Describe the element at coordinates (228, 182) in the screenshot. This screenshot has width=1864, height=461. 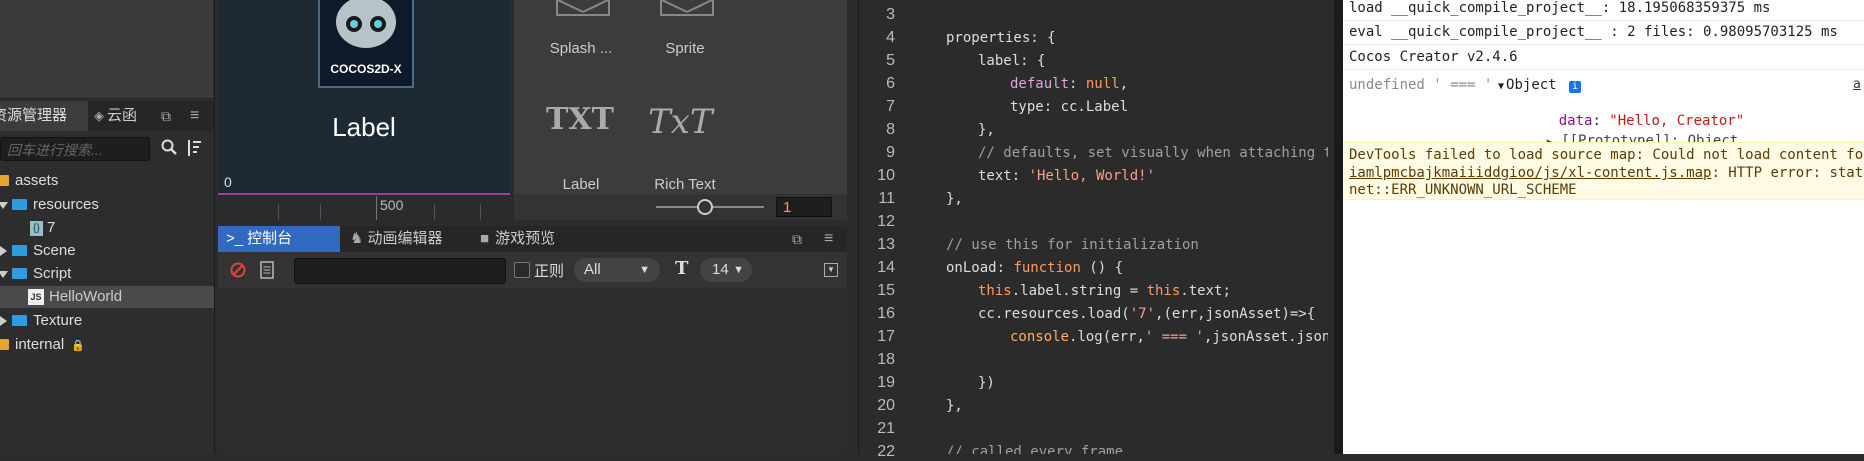
I see `ruler-label-zero: 0` at that location.